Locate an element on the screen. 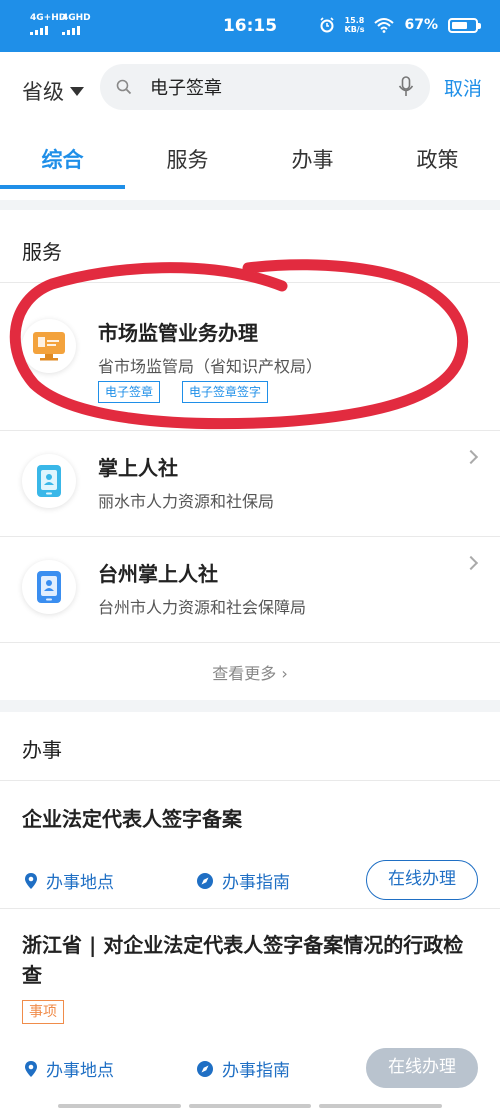 The height and width of the screenshot is (1110, 500). service-name: 台州掌上人社 is located at coordinates (158, 574).